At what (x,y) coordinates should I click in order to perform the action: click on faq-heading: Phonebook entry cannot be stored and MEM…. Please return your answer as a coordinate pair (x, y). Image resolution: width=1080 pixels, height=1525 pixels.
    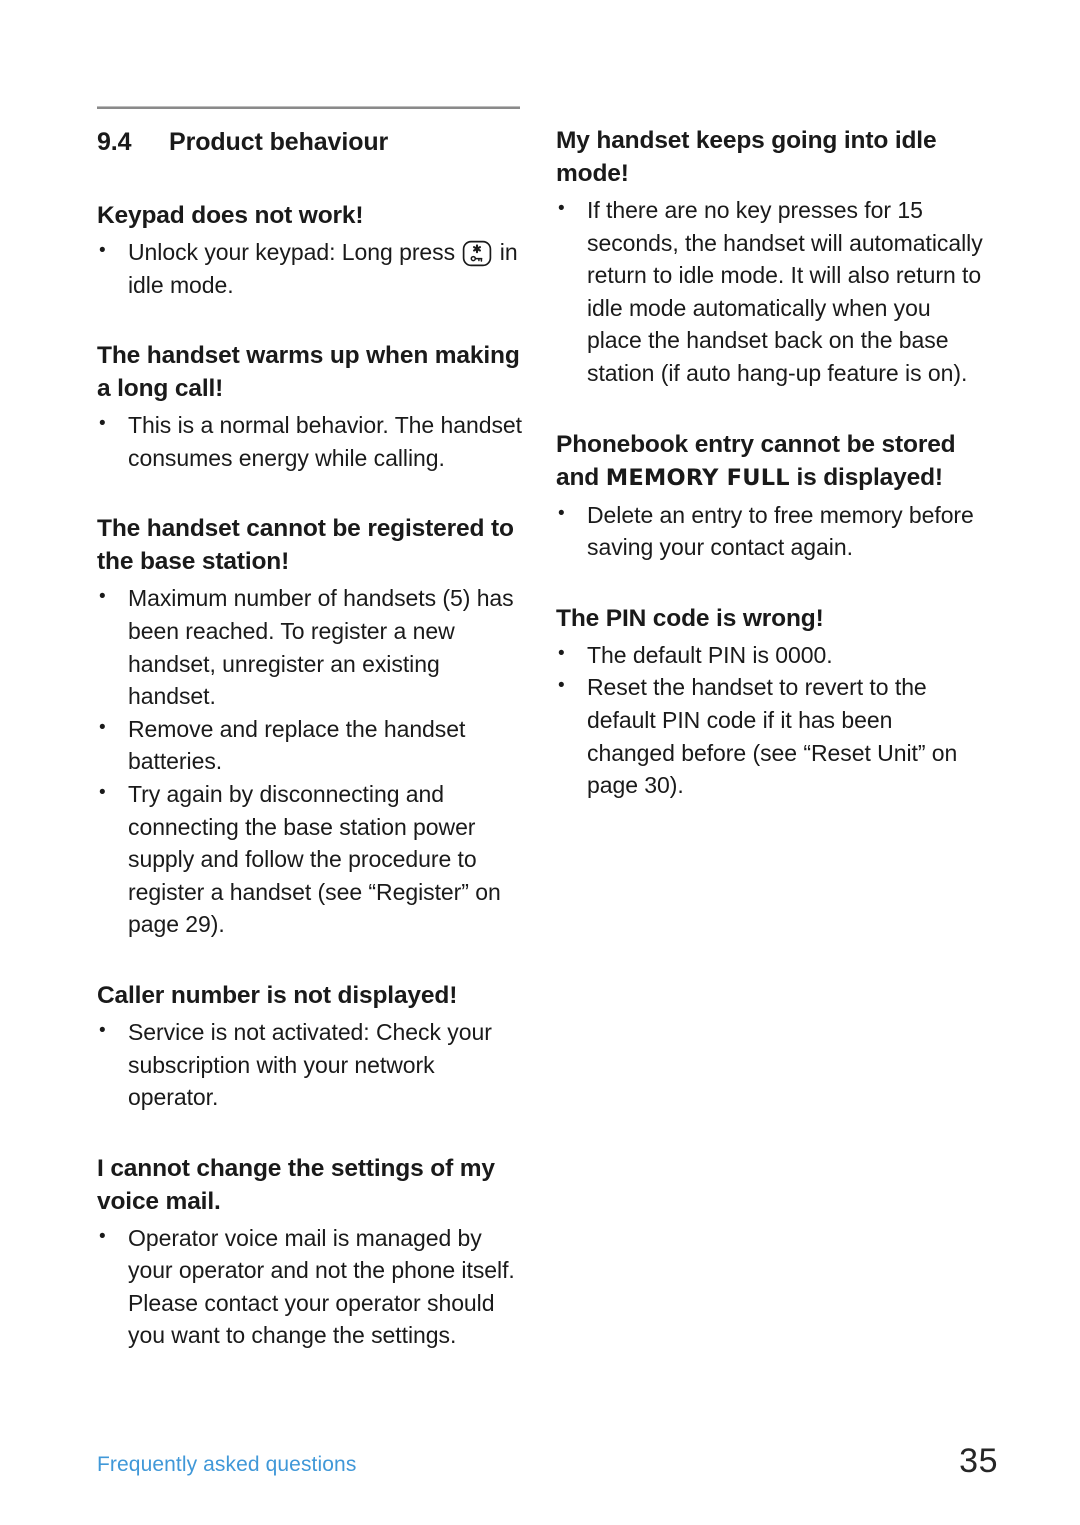
    Looking at the image, I should click on (771, 461).